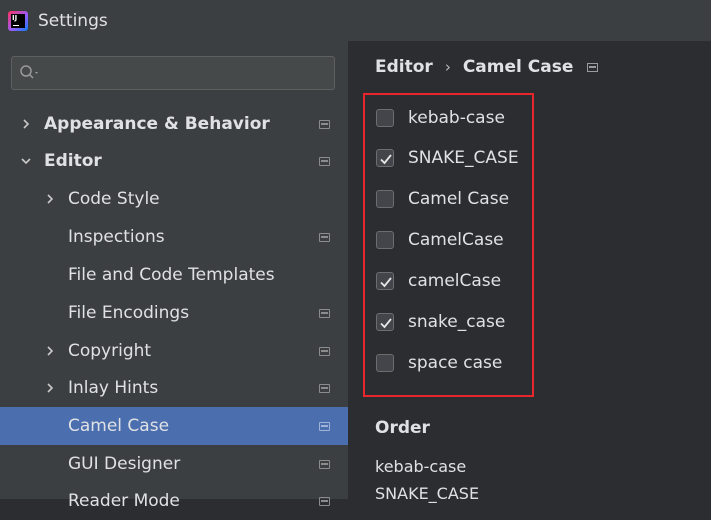  What do you see at coordinates (173, 73) in the screenshot?
I see `search-input` at bounding box center [173, 73].